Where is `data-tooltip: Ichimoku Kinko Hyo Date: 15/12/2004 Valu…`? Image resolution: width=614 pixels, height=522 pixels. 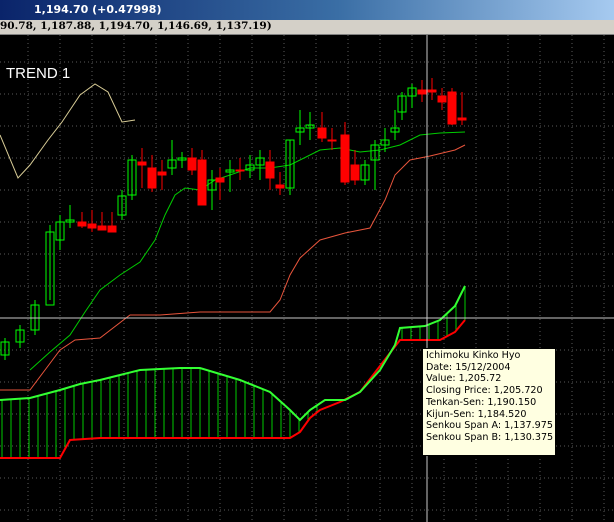 data-tooltip: Ichimoku Kinko Hyo Date: 15/12/2004 Valu… is located at coordinates (489, 402).